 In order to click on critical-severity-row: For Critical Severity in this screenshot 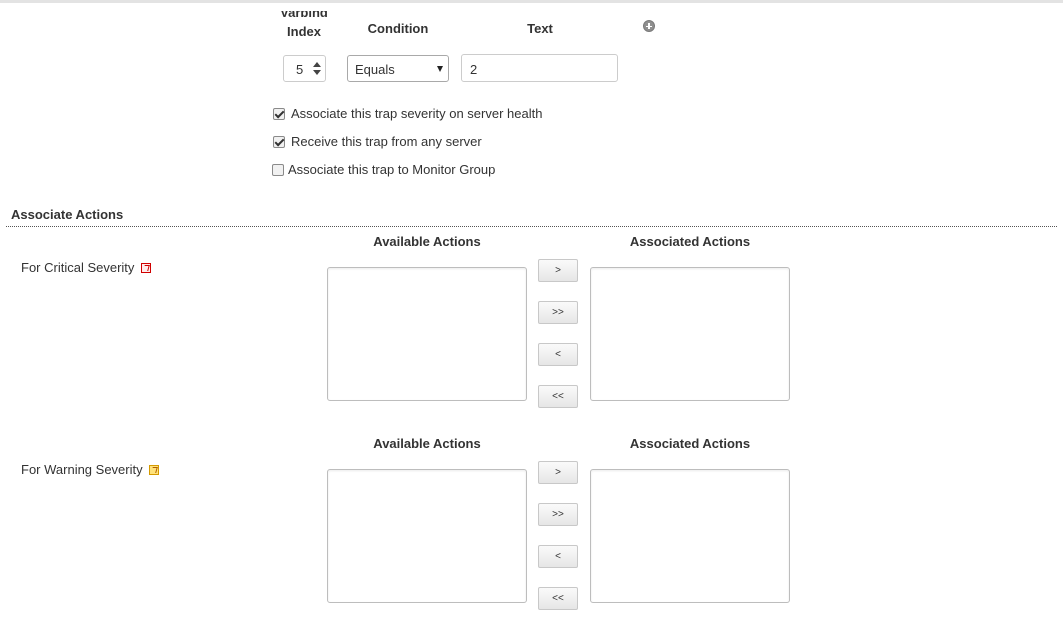, I will do `click(86, 267)`.